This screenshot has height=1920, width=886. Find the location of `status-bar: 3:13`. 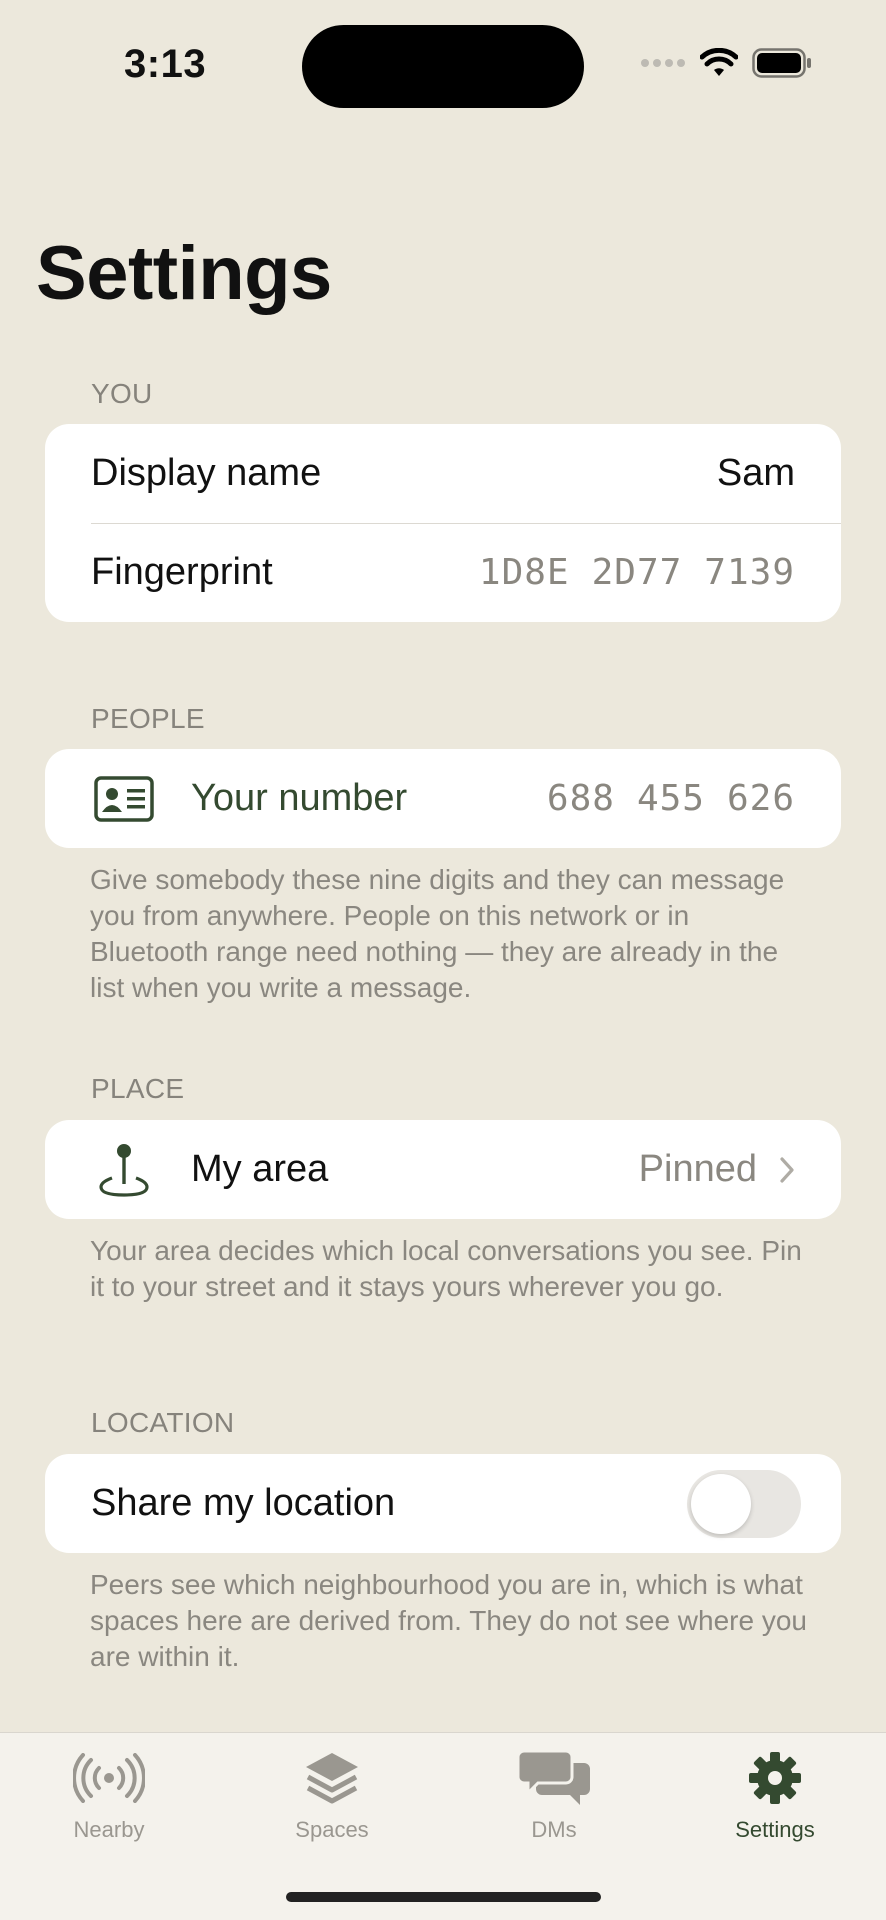

status-bar: 3:13 is located at coordinates (443, 65).